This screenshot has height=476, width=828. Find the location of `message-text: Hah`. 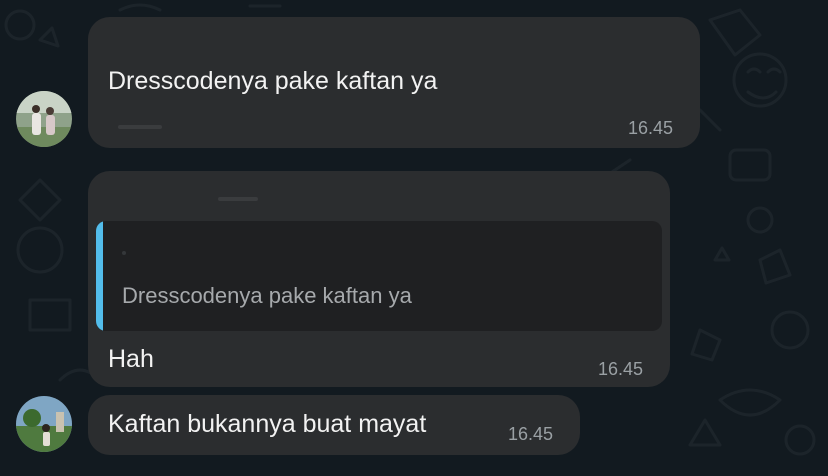

message-text: Hah is located at coordinates (131, 359).